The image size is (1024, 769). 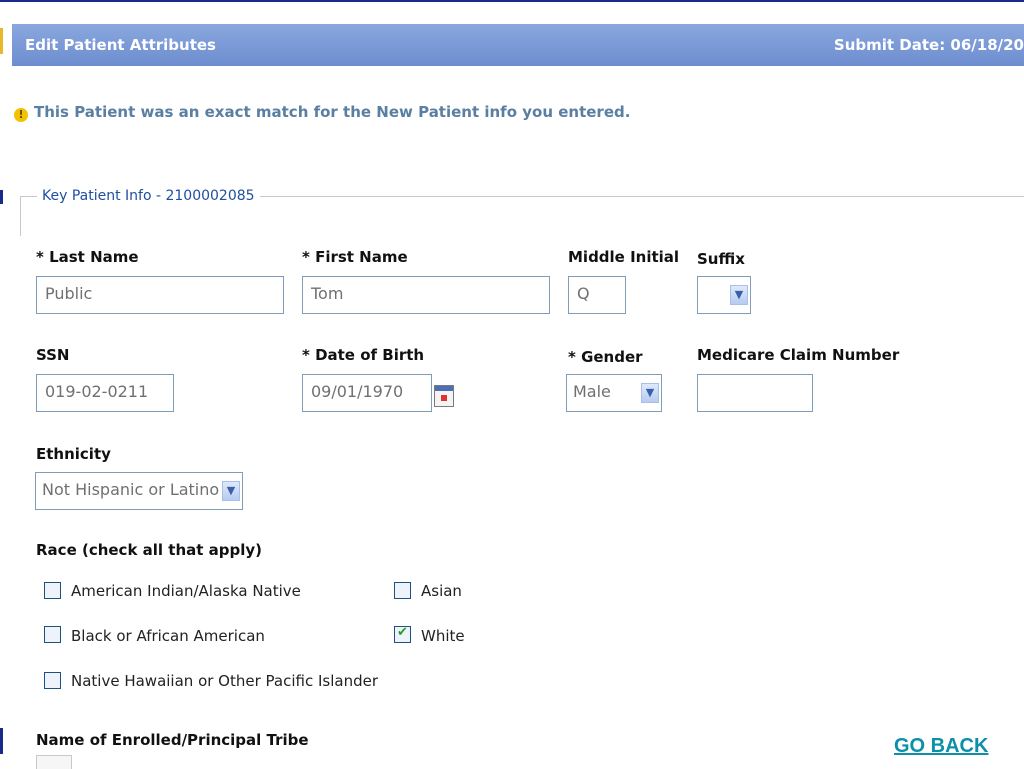 What do you see at coordinates (928, 45) in the screenshot?
I see `submit-date: Submit Date: 06/18/20` at bounding box center [928, 45].